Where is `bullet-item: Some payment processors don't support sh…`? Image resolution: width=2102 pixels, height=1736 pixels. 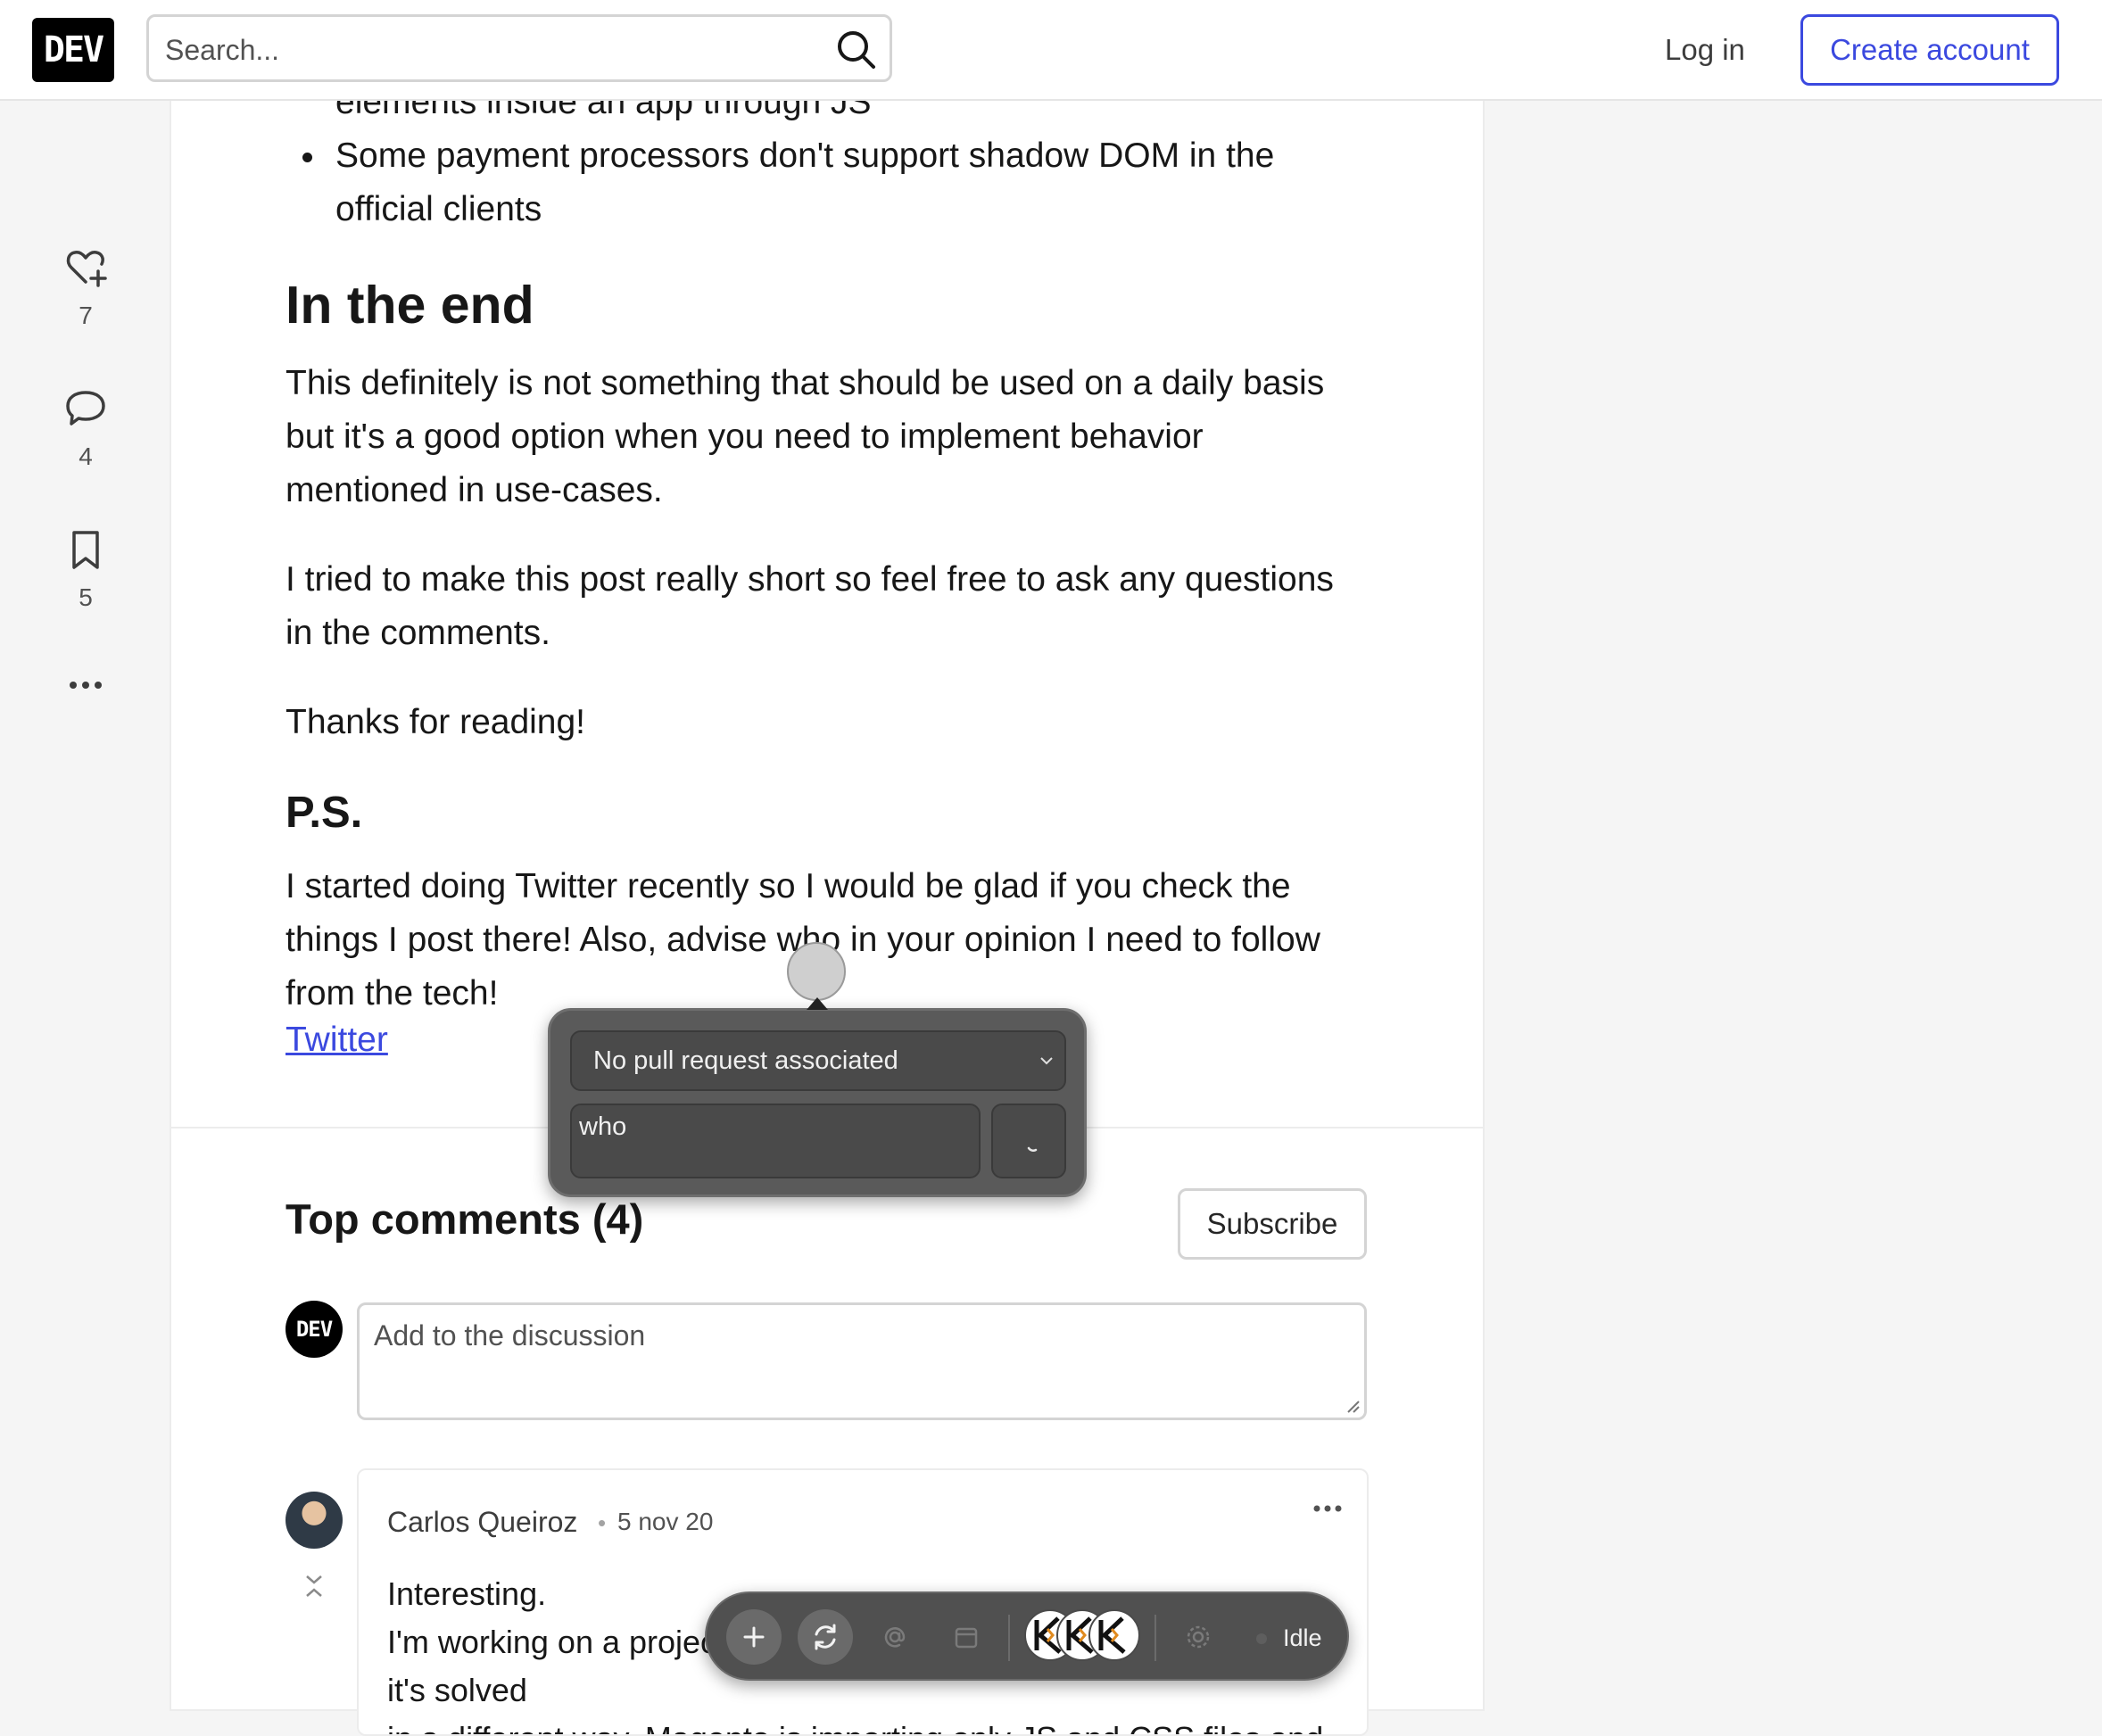 bullet-item: Some payment processors don't support sh… is located at coordinates (832, 182).